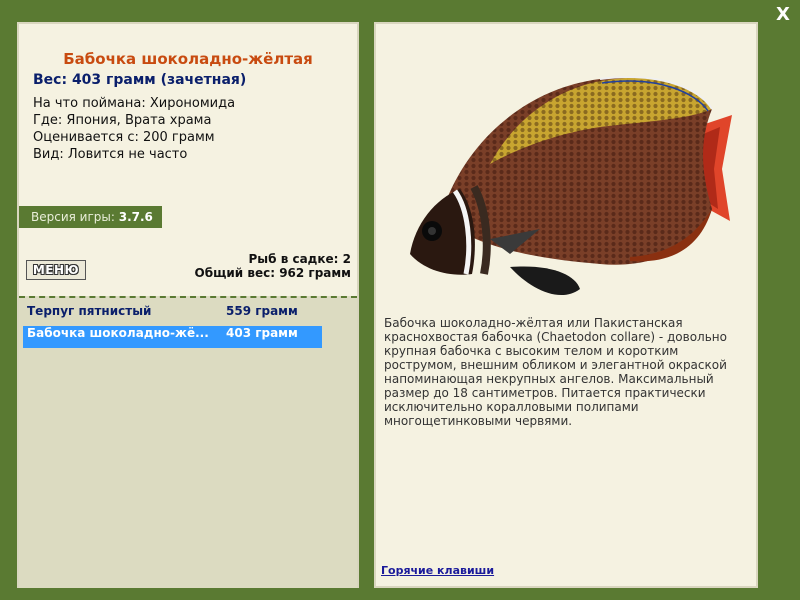 The width and height of the screenshot is (800, 600). I want to click on version-badge: Версия игры: 3.7.6, so click(90, 217).